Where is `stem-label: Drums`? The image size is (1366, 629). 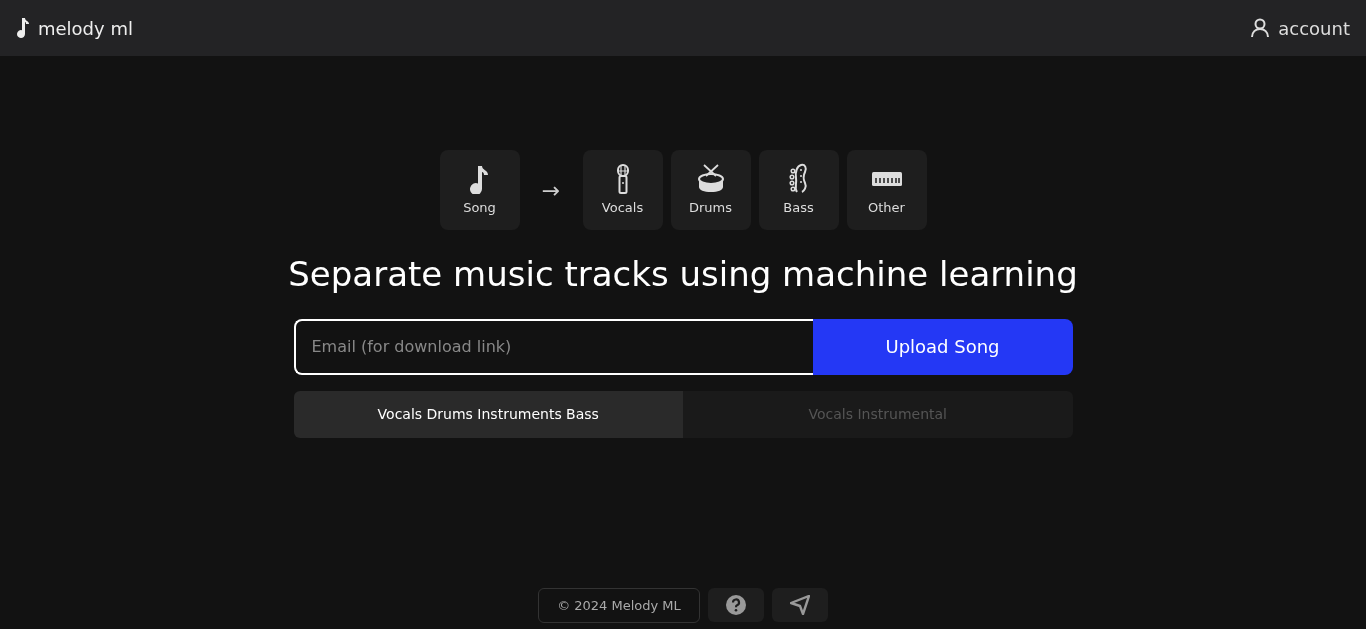 stem-label: Drums is located at coordinates (710, 208).